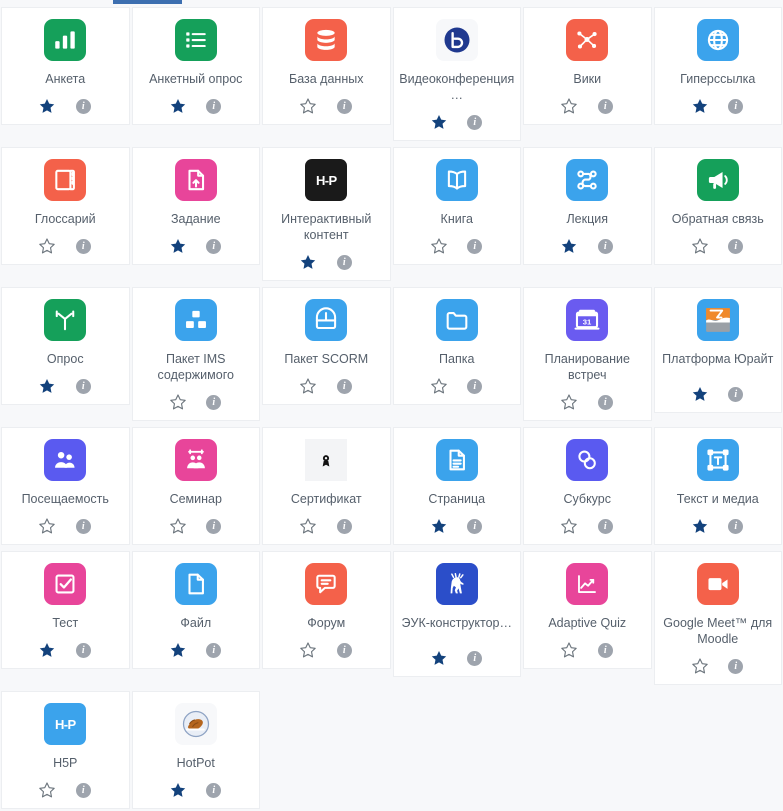  Describe the element at coordinates (147, 2) in the screenshot. I see `tab-active-indicator` at that location.